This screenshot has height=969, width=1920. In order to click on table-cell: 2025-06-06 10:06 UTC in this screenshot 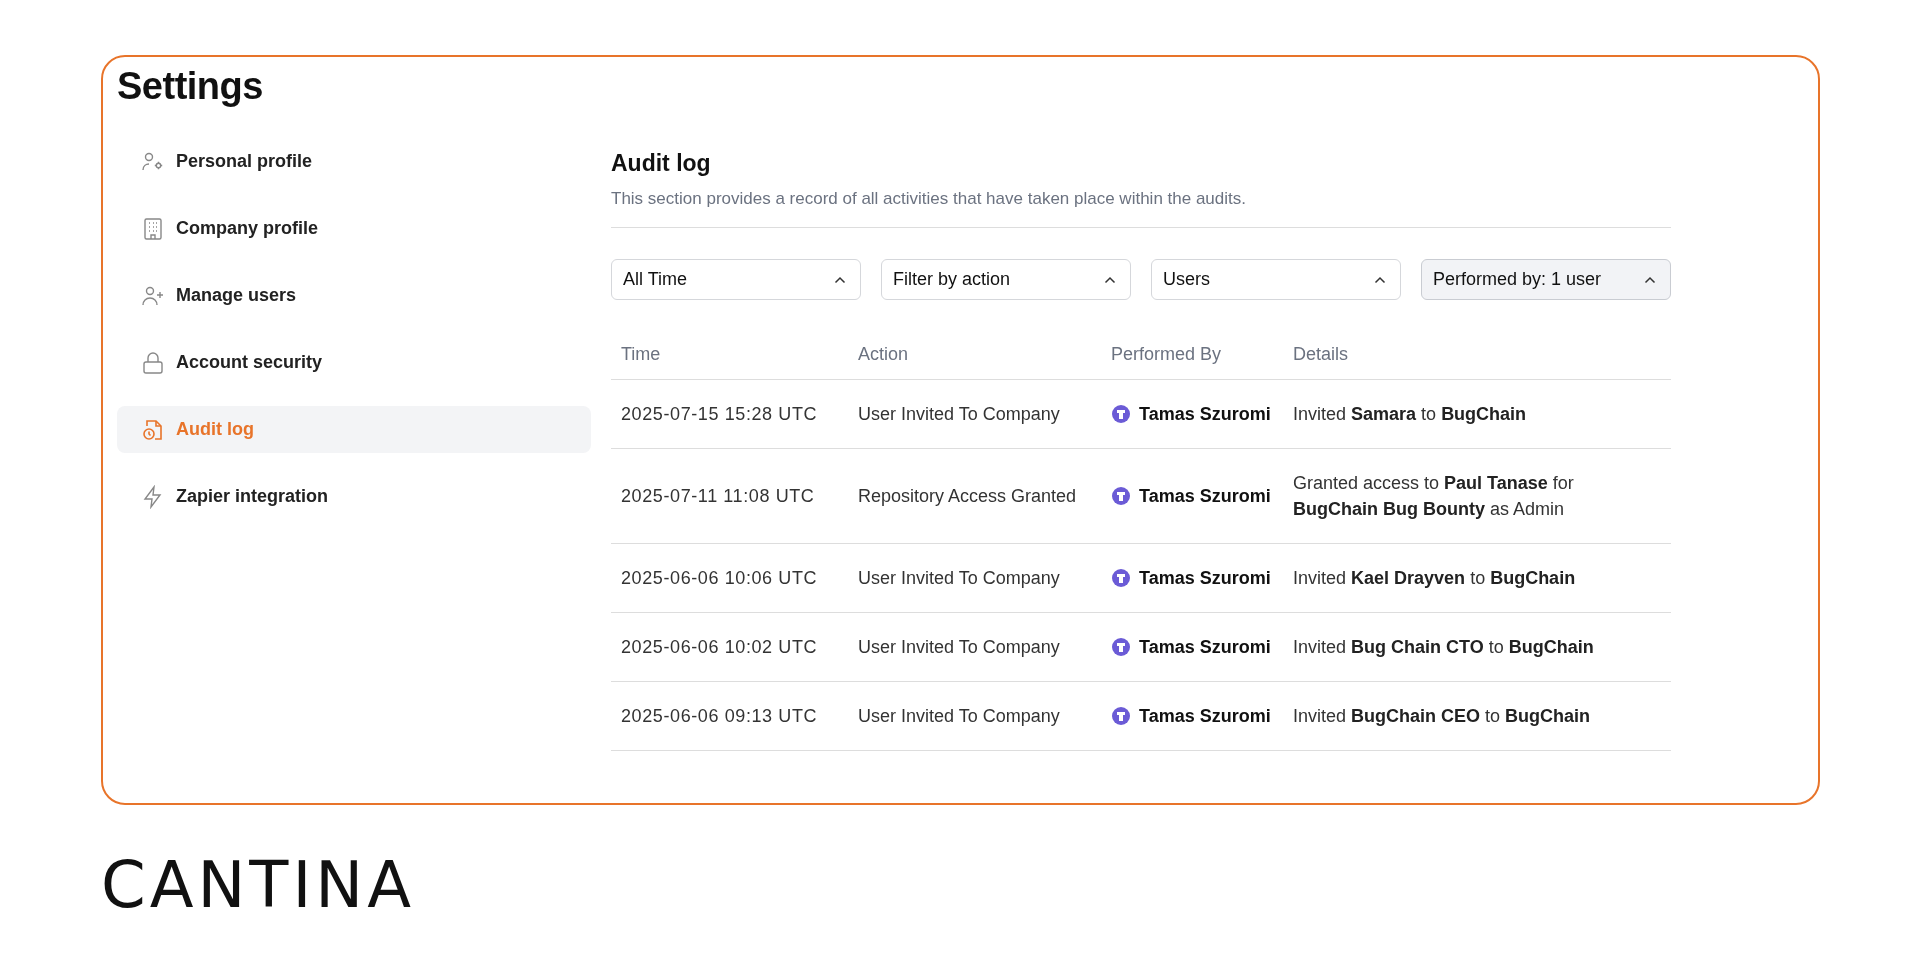, I will do `click(729, 578)`.